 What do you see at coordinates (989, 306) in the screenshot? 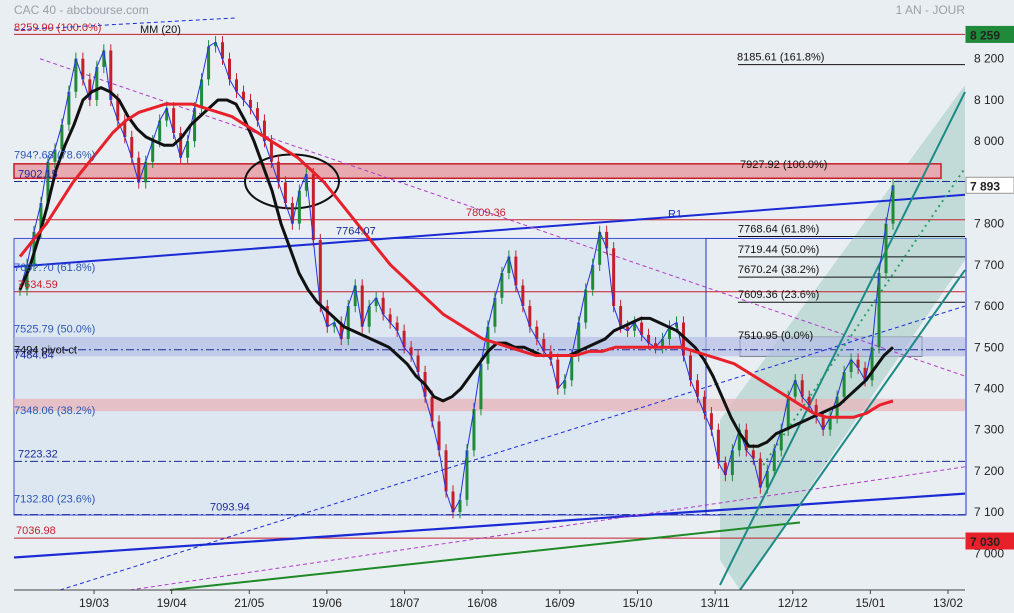
I see `y-tick-label: 7 600` at bounding box center [989, 306].